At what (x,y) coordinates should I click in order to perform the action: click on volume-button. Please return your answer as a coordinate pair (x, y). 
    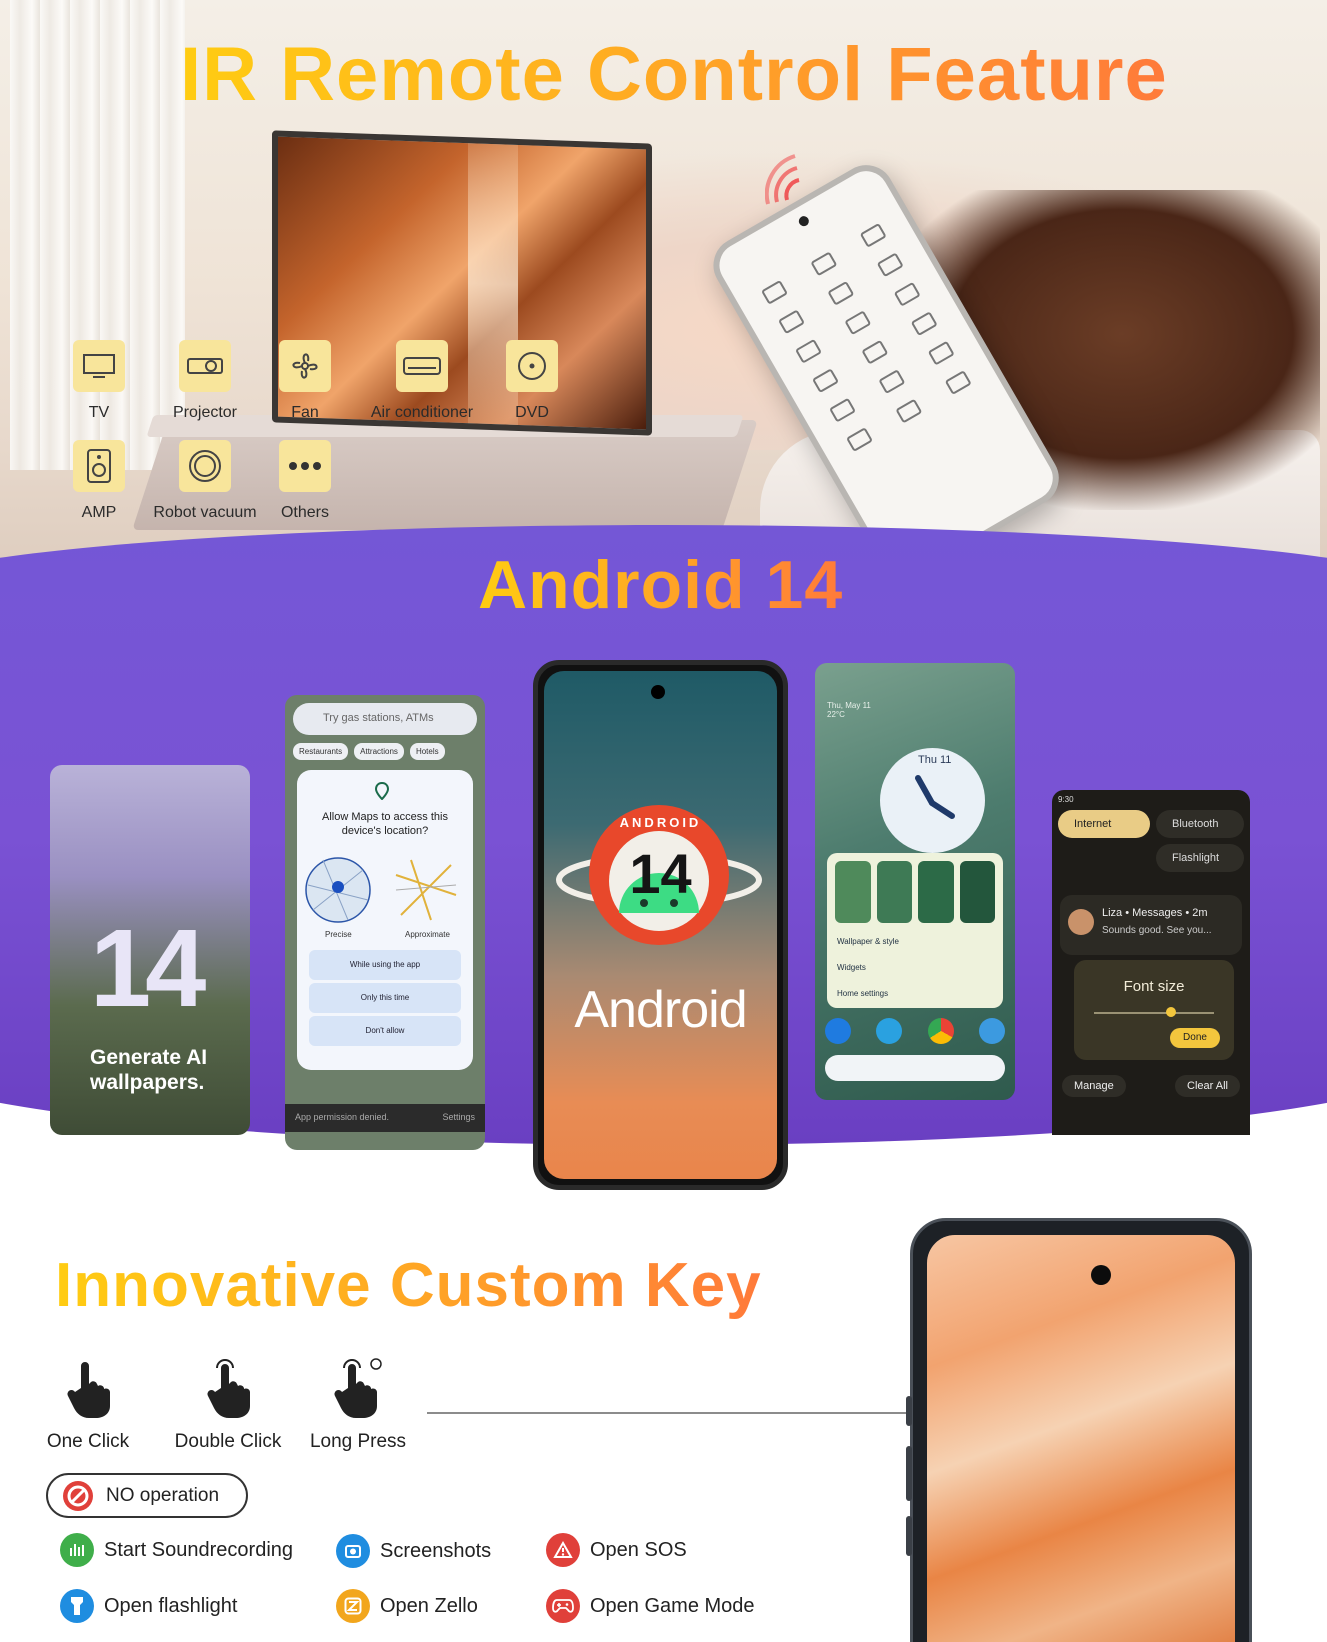
    Looking at the image, I should click on (909, 1473).